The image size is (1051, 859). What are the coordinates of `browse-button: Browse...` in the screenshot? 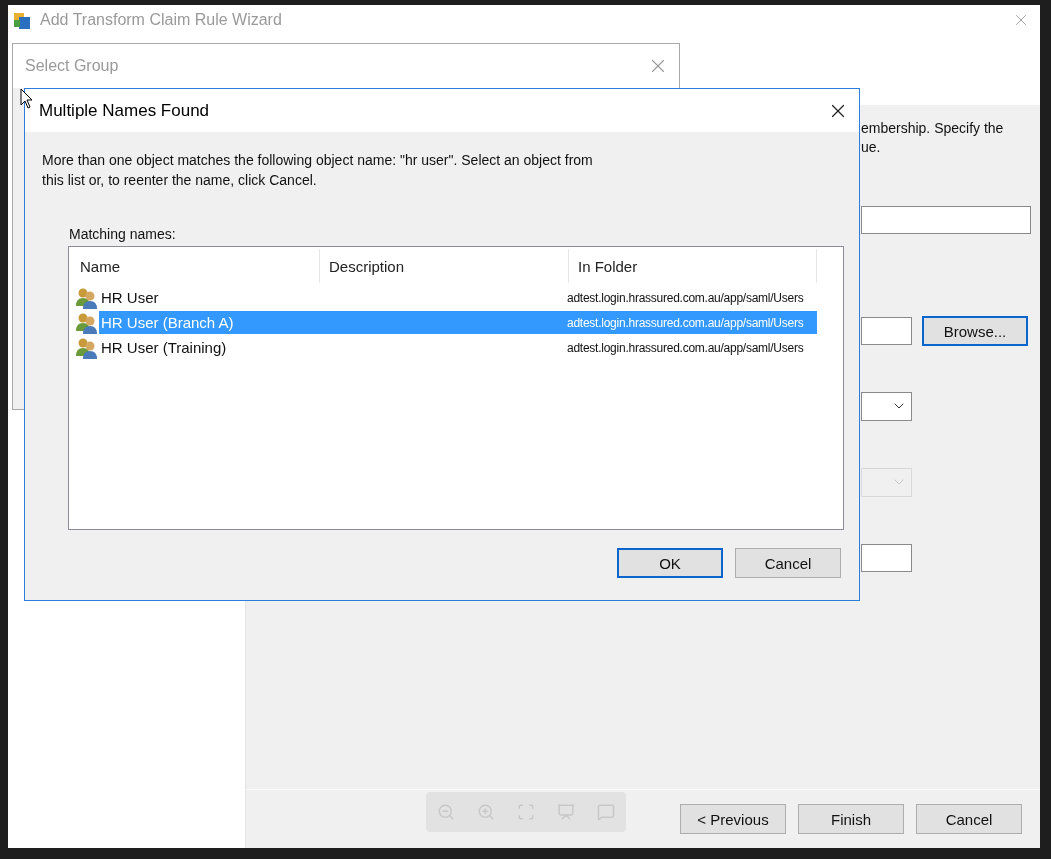 It's located at (975, 331).